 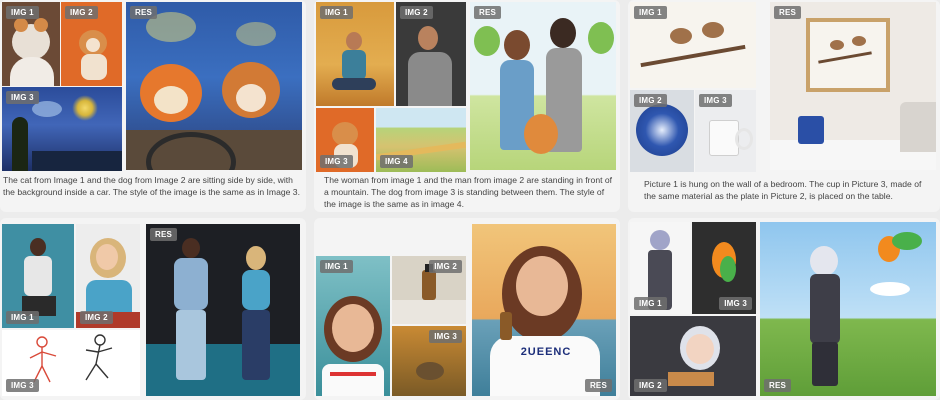 I want to click on image-tile-birds-print: IMG 1, so click(x=693, y=45).